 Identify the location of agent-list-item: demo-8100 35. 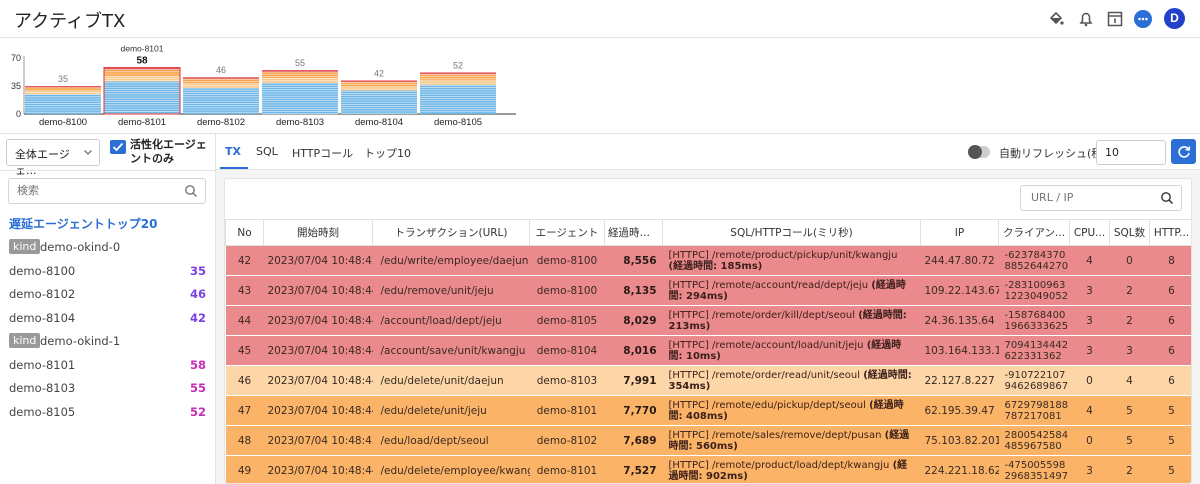
(108, 271).